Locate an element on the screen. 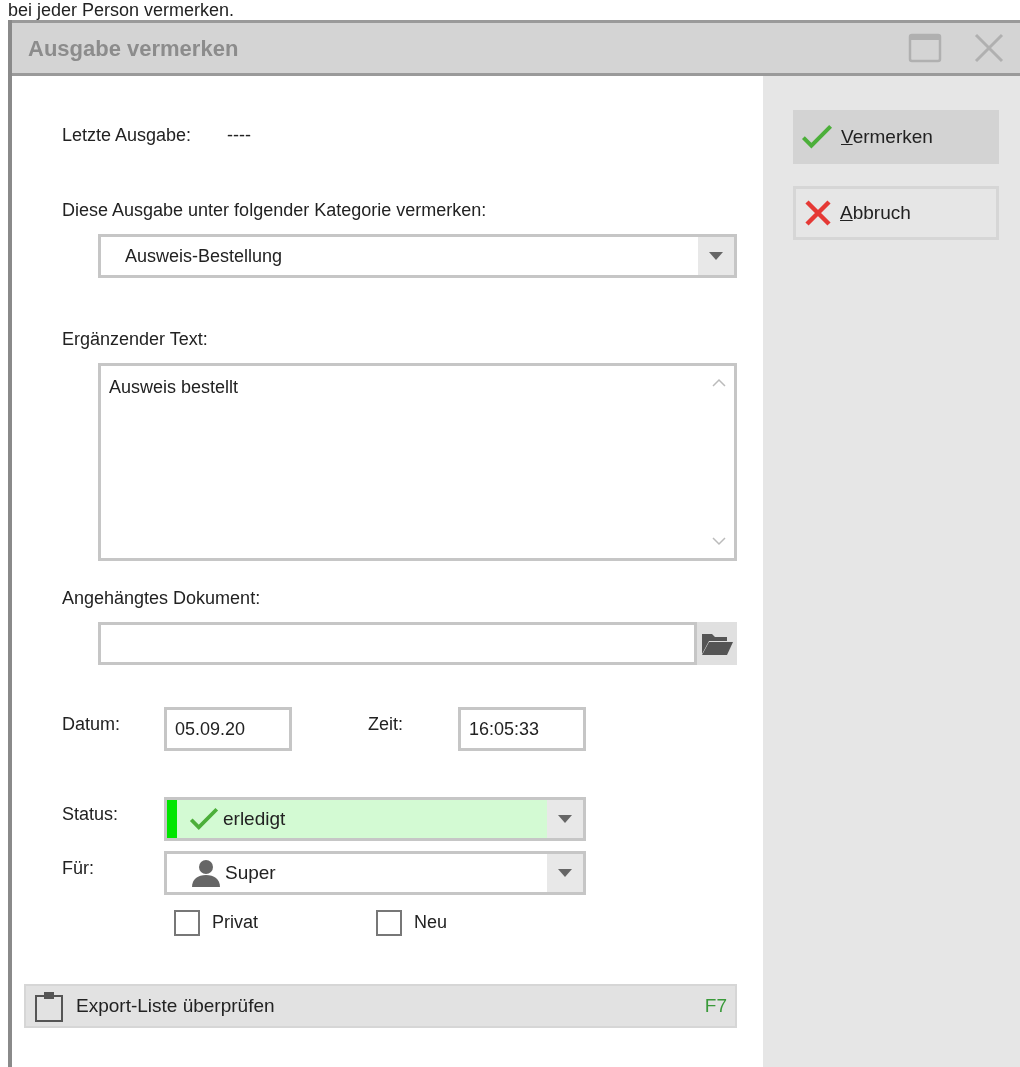 This screenshot has width=1020, height=1067. status-indicator is located at coordinates (172, 819).